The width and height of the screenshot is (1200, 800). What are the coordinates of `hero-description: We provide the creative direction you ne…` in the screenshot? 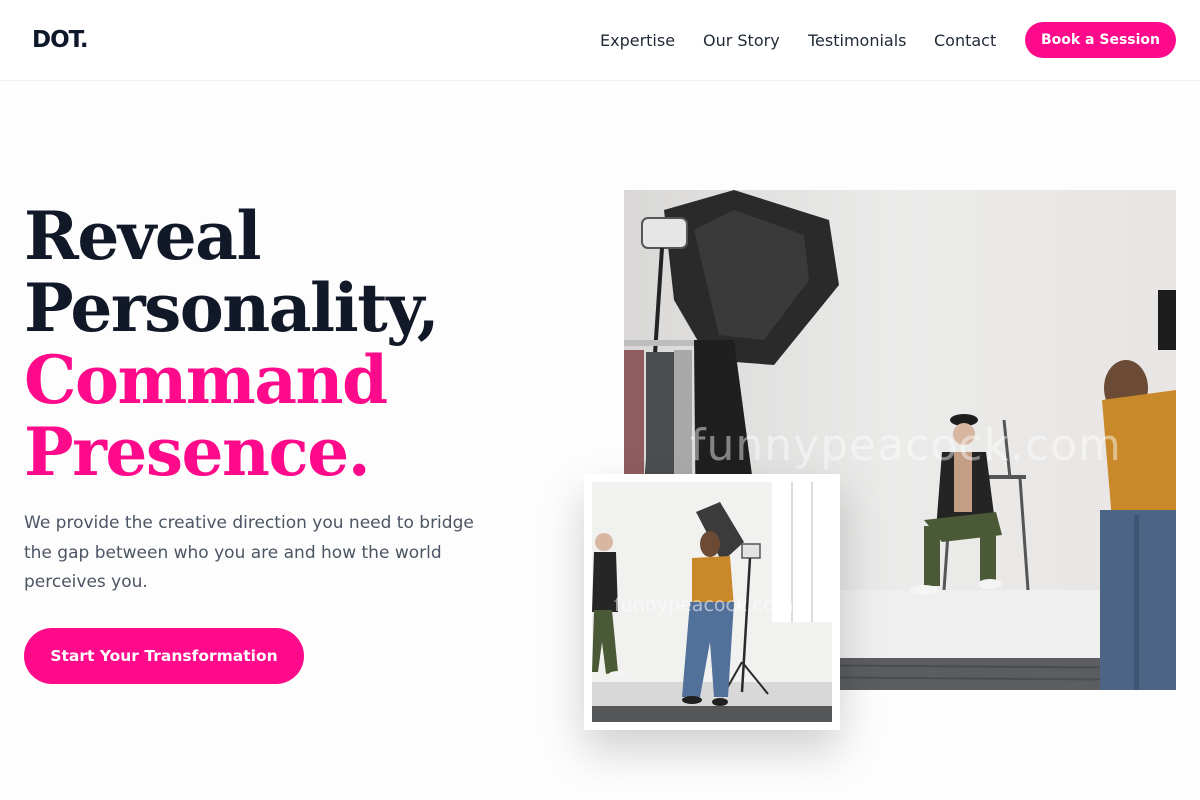 It's located at (249, 552).